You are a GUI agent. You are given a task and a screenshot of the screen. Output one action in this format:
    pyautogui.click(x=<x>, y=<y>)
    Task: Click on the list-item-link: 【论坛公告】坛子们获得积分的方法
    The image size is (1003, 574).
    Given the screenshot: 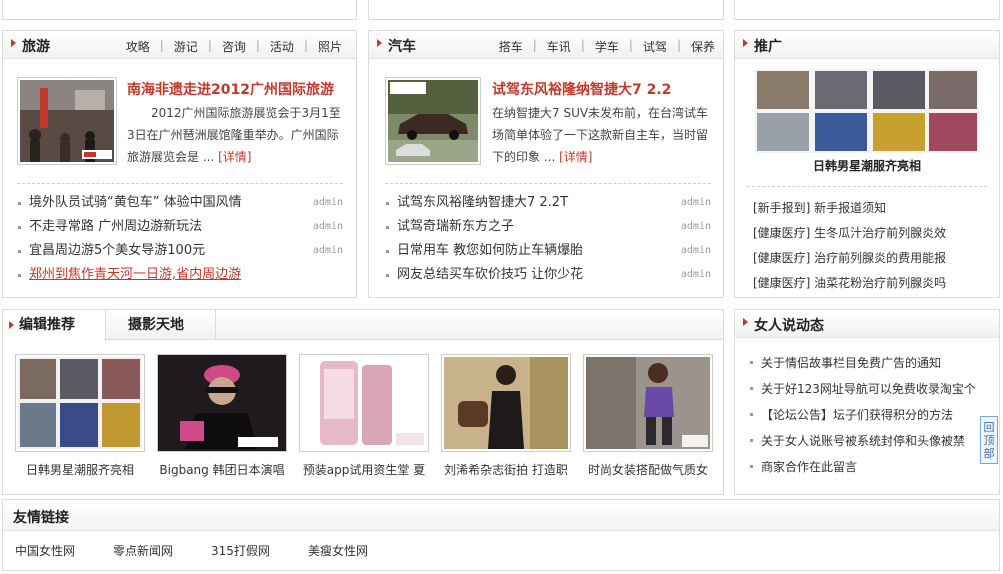 What is the action you would take?
    pyautogui.click(x=857, y=415)
    